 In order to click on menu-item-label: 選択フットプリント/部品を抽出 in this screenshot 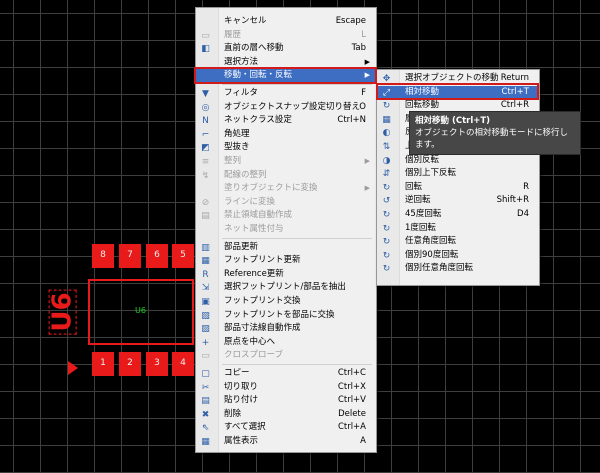, I will do `click(285, 287)`.